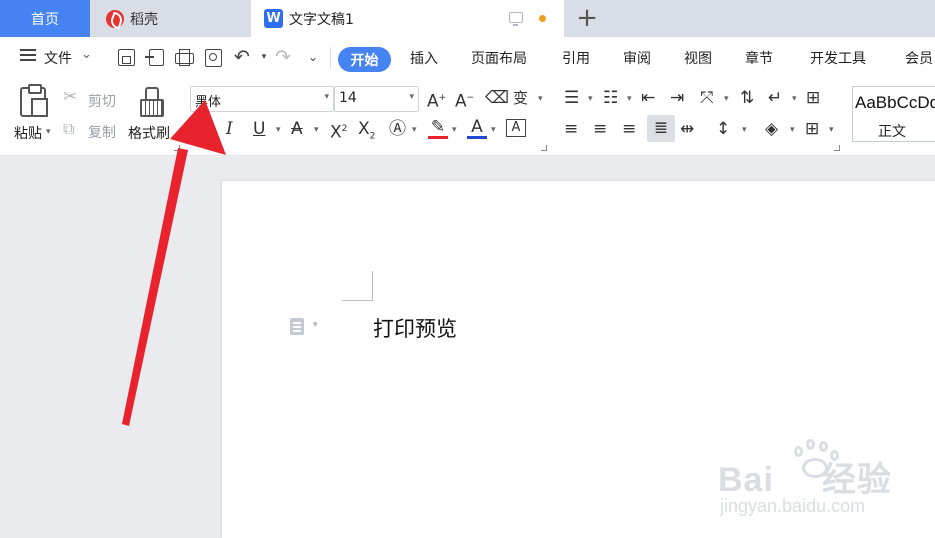 The width and height of the screenshot is (935, 538). I want to click on chinese-layout-icon: ⤧, so click(707, 98).